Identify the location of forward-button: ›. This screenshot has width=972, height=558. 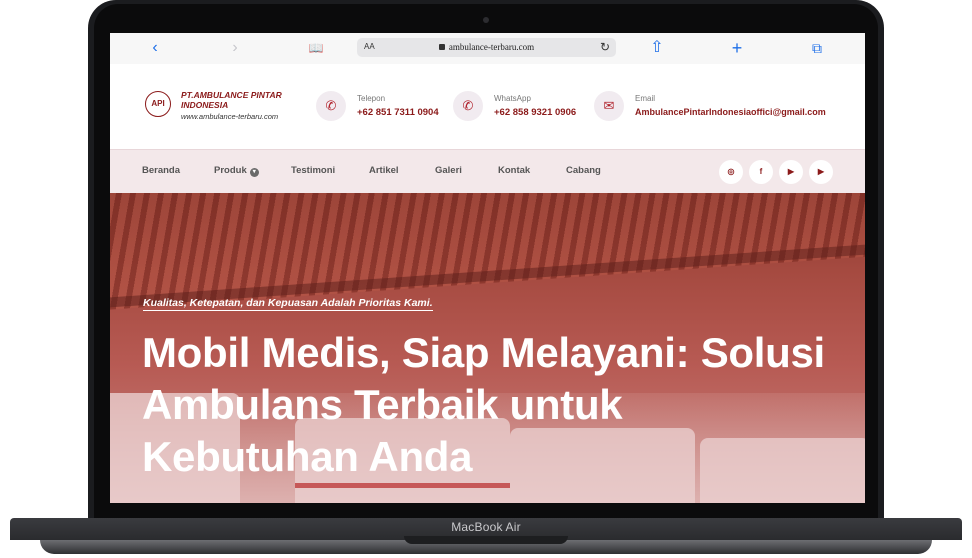
(235, 48).